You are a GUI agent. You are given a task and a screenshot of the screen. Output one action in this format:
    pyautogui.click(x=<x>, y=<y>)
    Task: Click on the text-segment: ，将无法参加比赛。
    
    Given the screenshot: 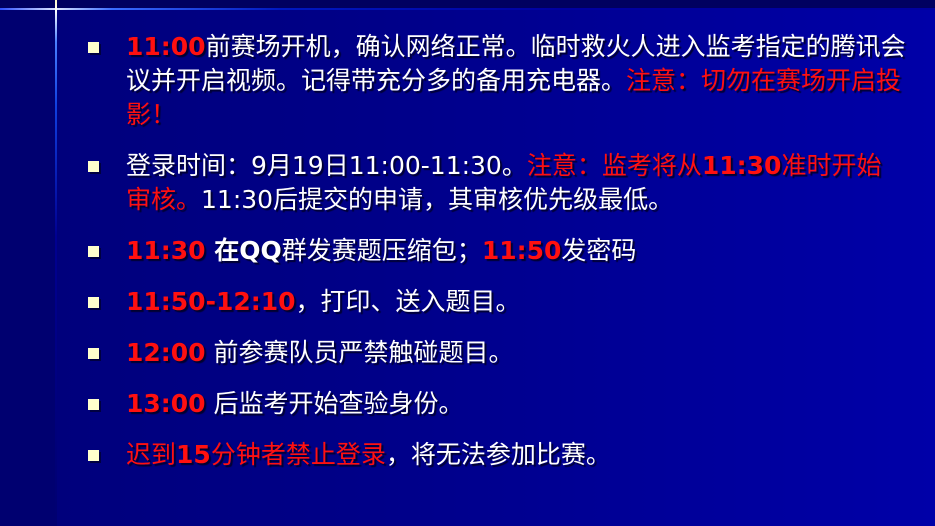 What is the action you would take?
    pyautogui.click(x=498, y=454)
    